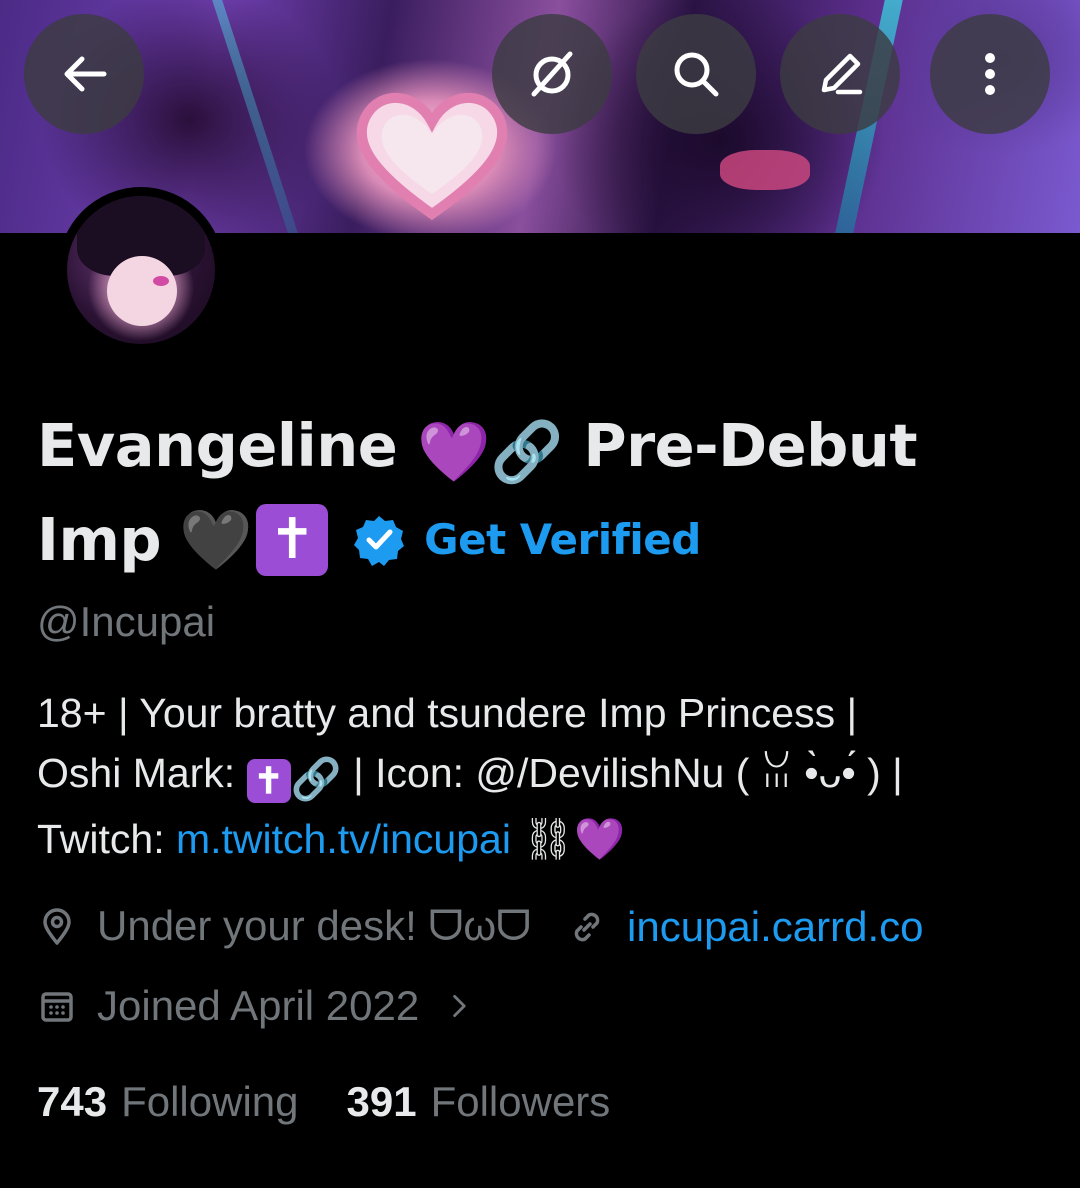  I want to click on more-options-button, so click(990, 74).